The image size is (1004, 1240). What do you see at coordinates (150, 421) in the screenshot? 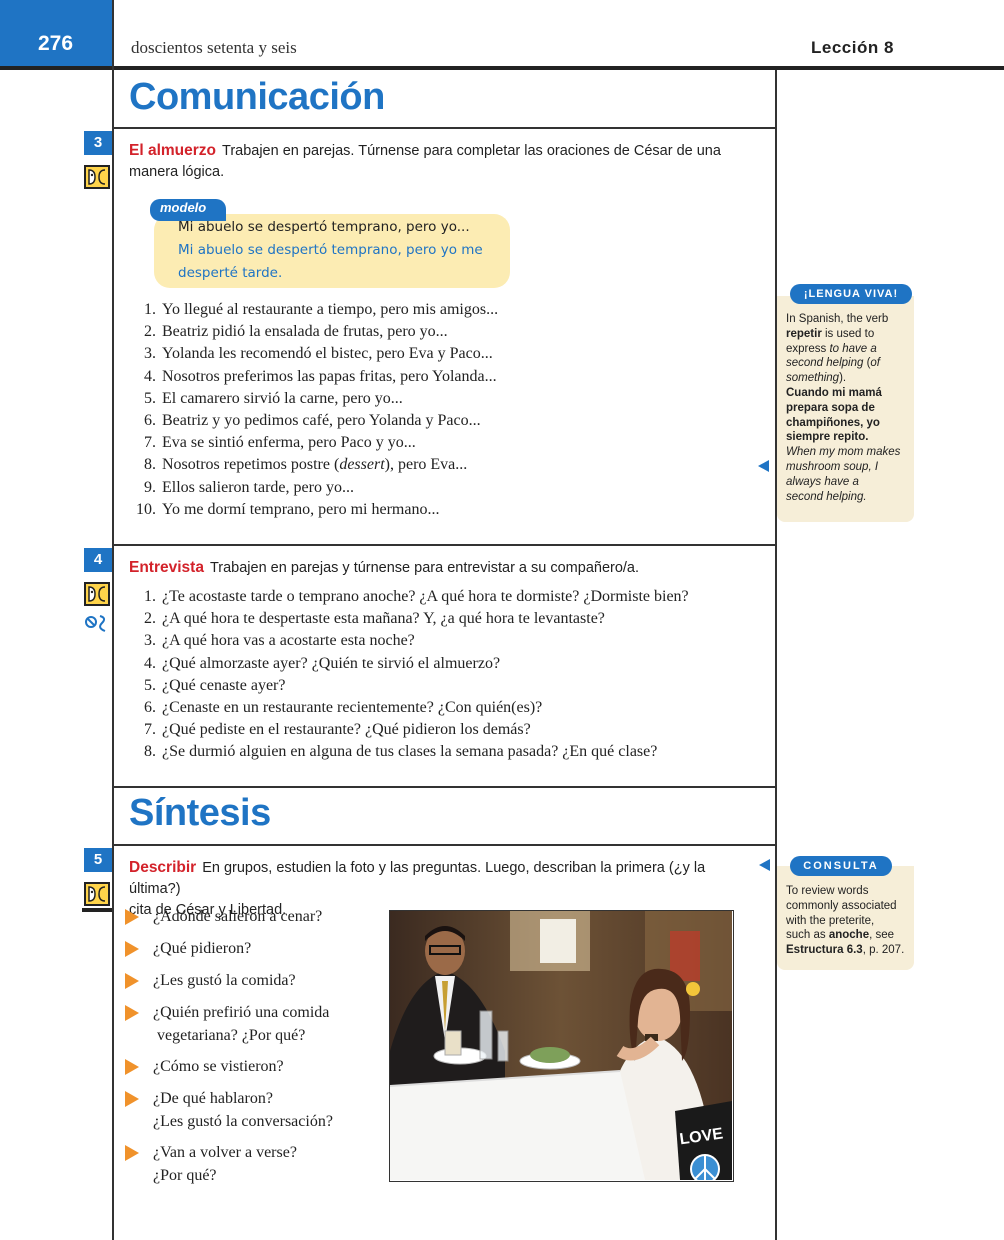
I see `item-number: 6.` at bounding box center [150, 421].